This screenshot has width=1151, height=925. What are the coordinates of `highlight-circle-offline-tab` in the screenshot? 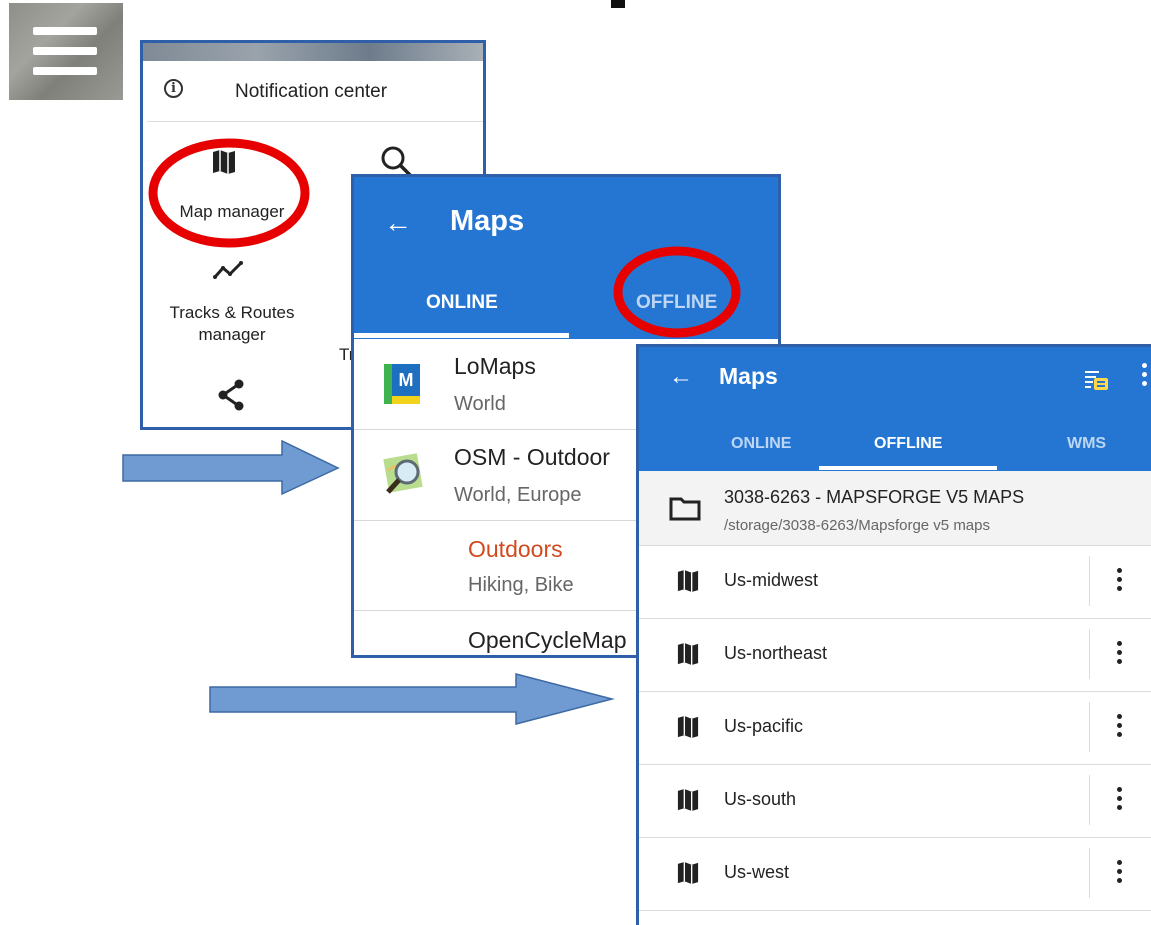 It's located at (677, 292).